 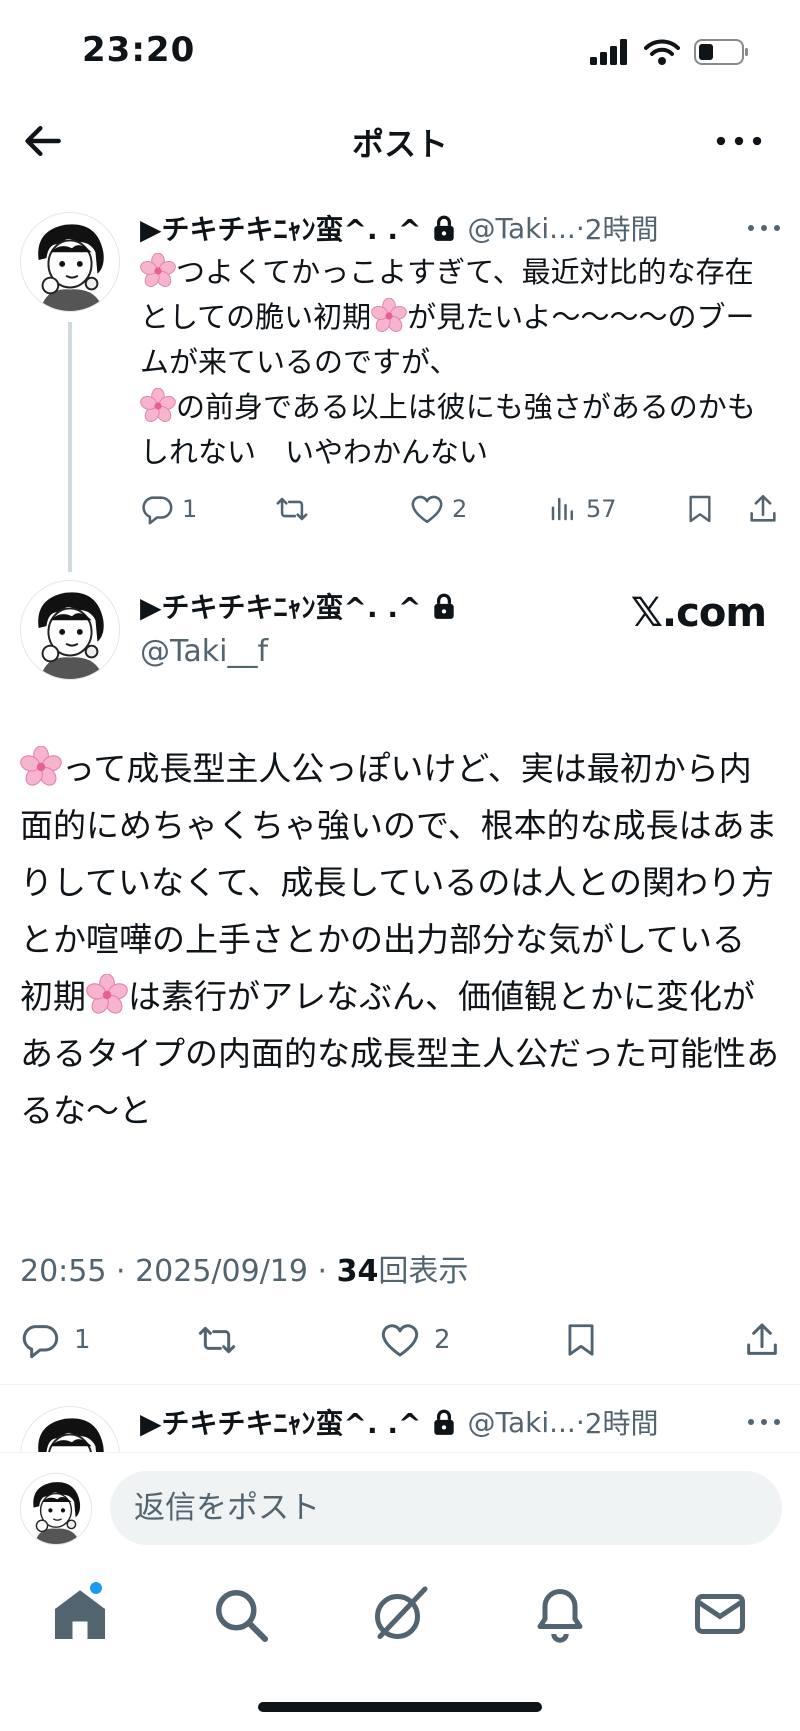 What do you see at coordinates (53, 996) in the screenshot?
I see `main-text-part-2: 初期` at bounding box center [53, 996].